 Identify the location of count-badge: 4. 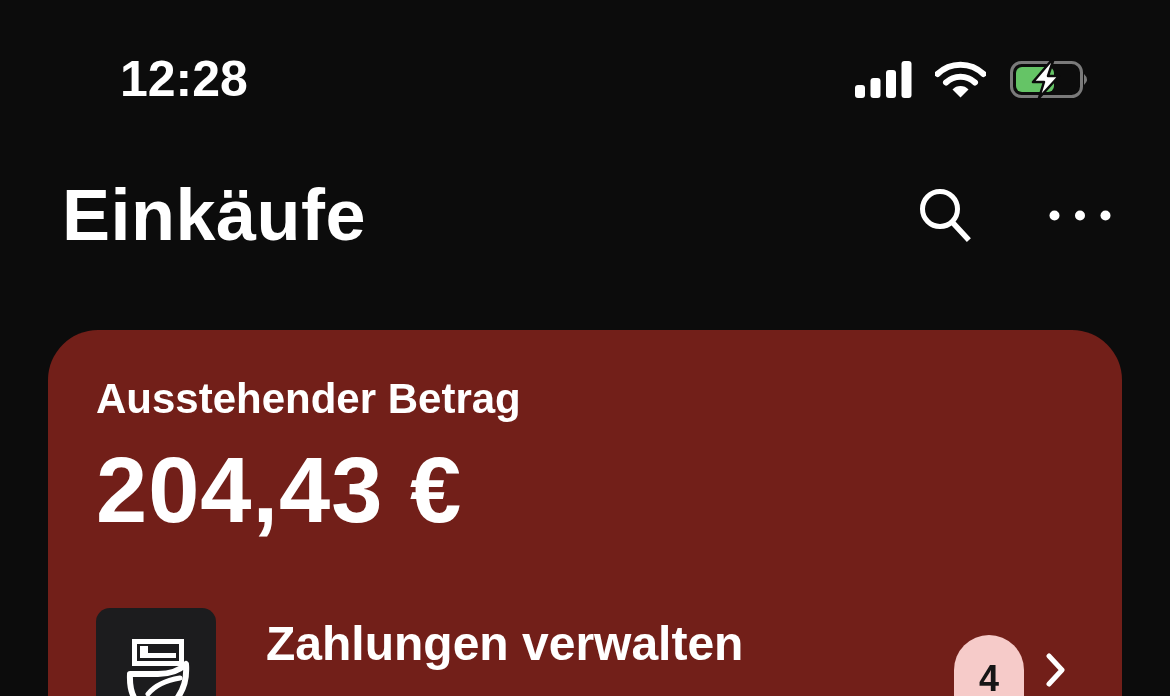
(989, 665).